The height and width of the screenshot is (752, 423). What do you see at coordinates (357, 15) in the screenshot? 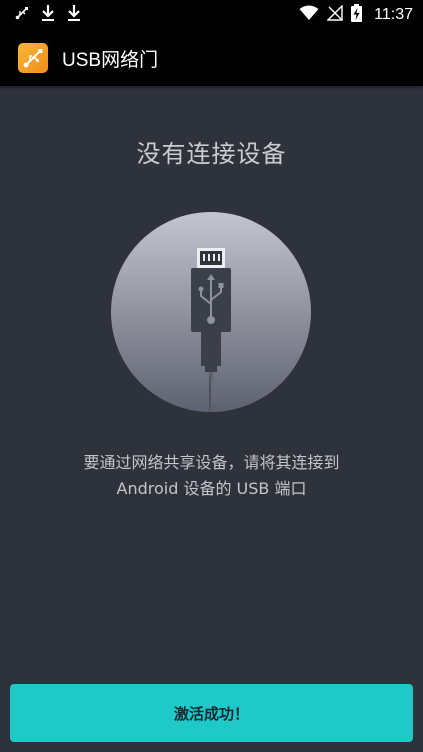
I see `battery-charging-icon` at bounding box center [357, 15].